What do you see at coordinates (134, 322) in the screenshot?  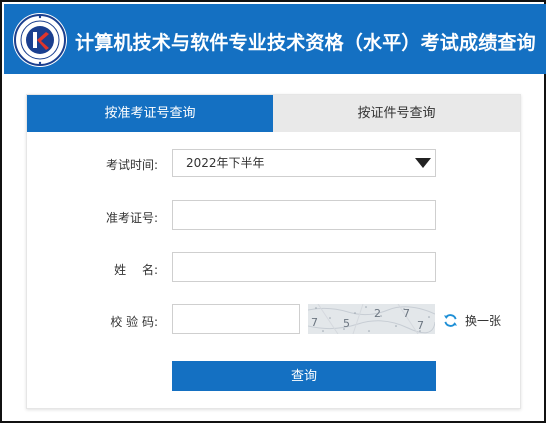 I see `captcha-label: 校 验 码:` at bounding box center [134, 322].